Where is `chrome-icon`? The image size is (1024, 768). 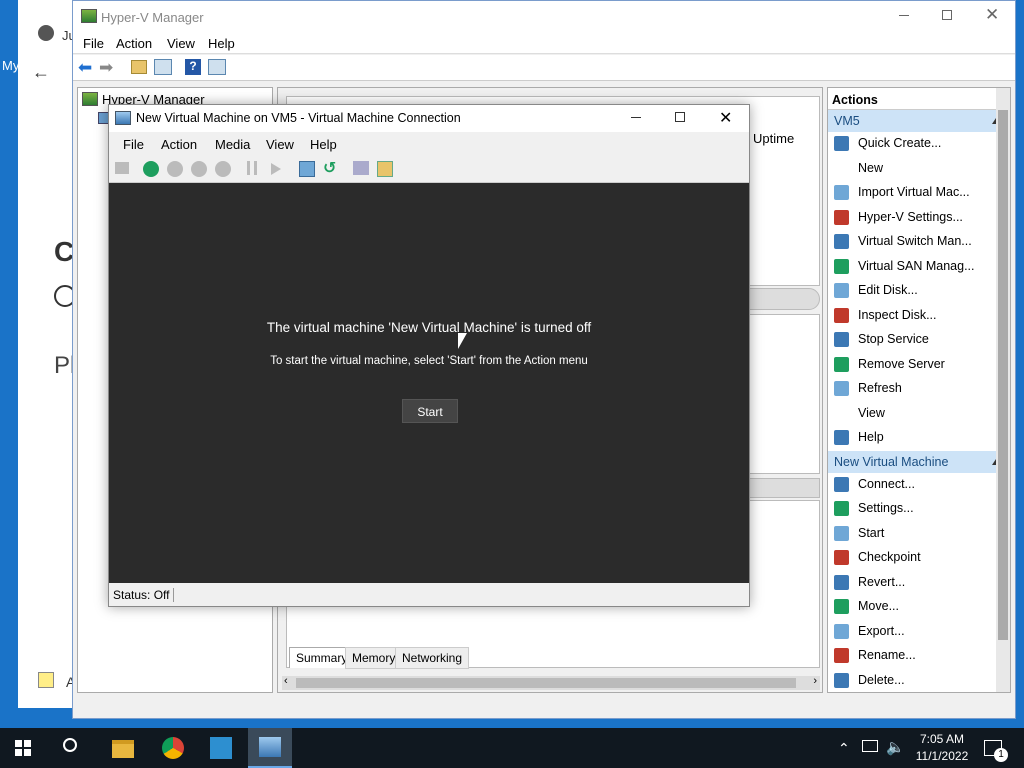
chrome-icon is located at coordinates (173, 748).